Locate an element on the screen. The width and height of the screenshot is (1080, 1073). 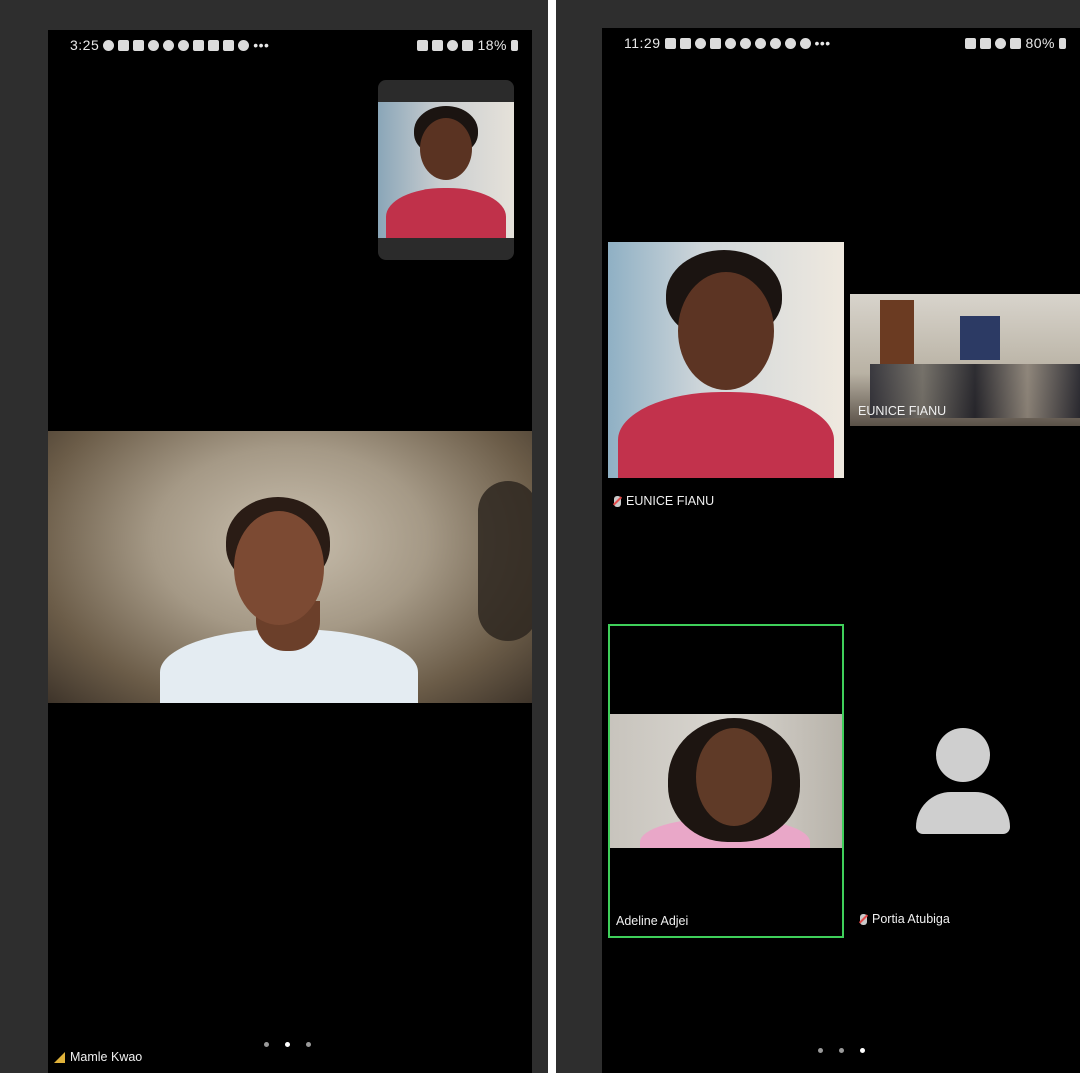
self-view-thumbnail is located at coordinates (446, 170).